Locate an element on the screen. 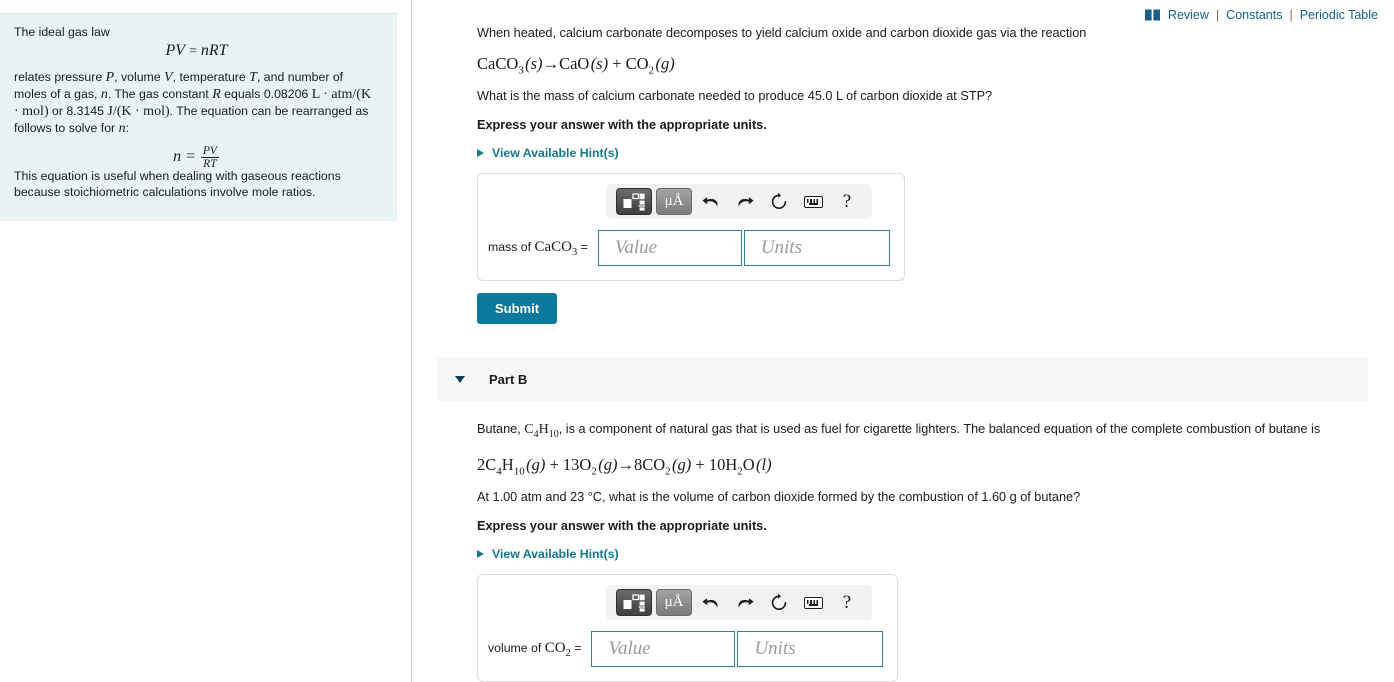  ref-frag-2: , volume is located at coordinates (139, 77).